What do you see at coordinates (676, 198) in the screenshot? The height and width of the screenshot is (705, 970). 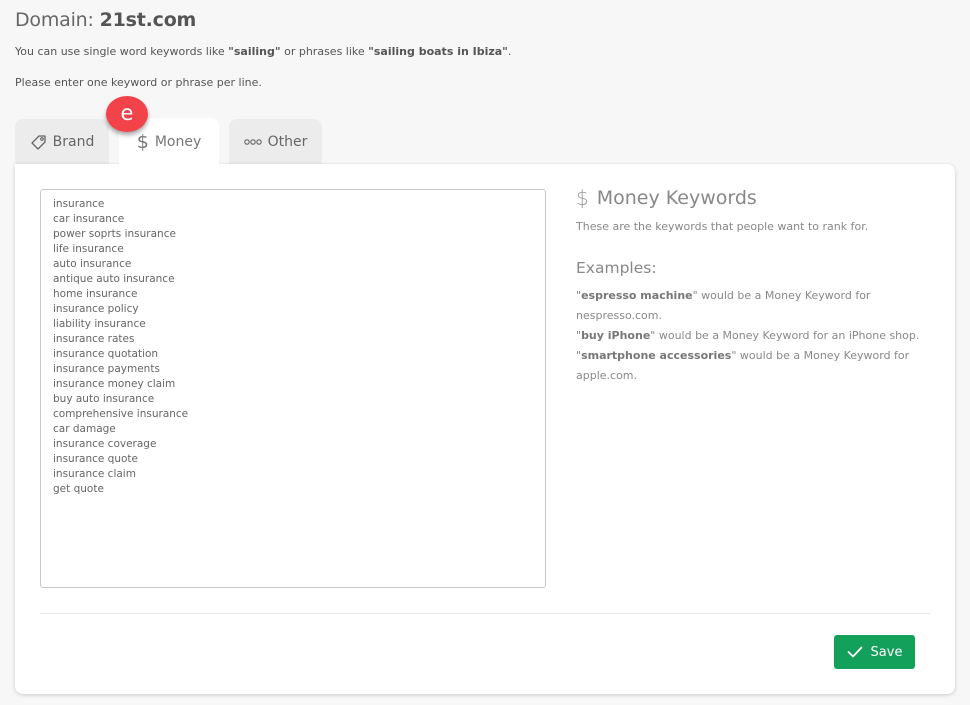 I see `help-title-text: Money Keywords` at bounding box center [676, 198].